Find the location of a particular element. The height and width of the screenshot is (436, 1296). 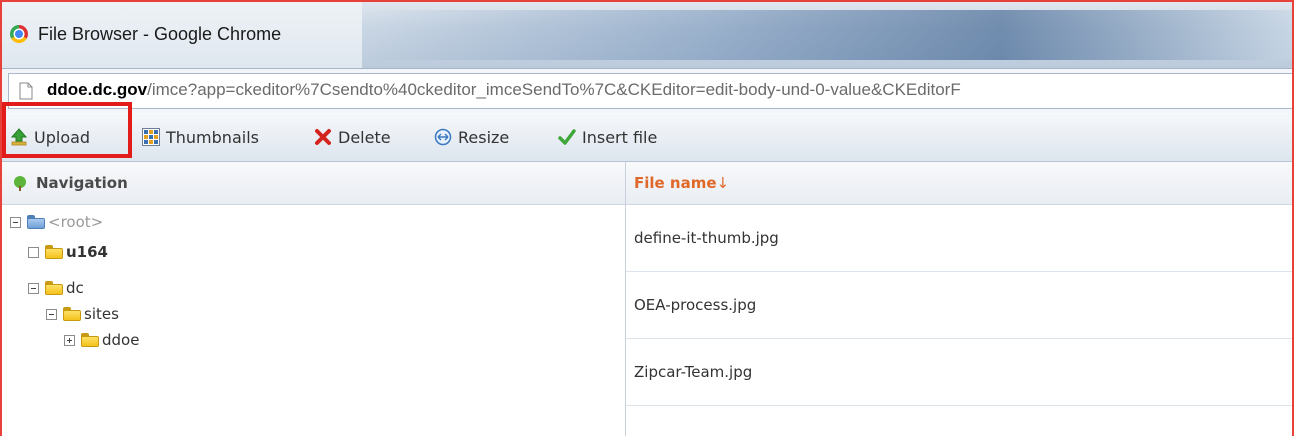

tree-item-u164: u164 is located at coordinates (68, 252).